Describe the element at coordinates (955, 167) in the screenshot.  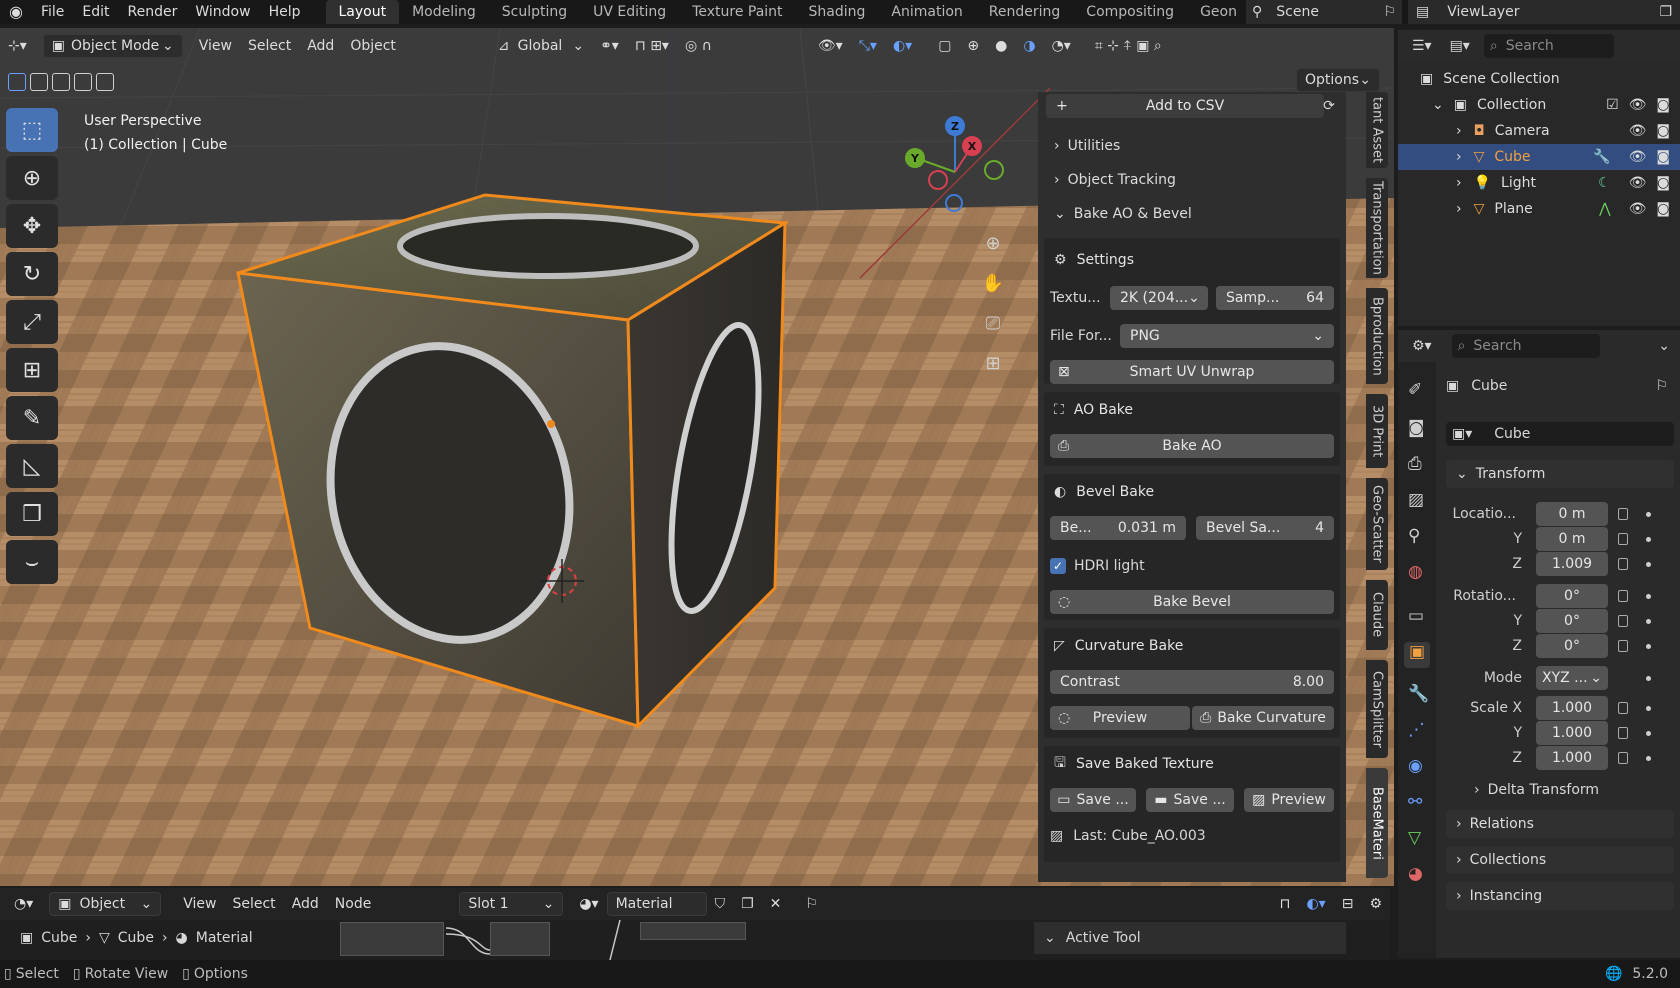
I see `navigation-gizmo: Z X Y` at that location.